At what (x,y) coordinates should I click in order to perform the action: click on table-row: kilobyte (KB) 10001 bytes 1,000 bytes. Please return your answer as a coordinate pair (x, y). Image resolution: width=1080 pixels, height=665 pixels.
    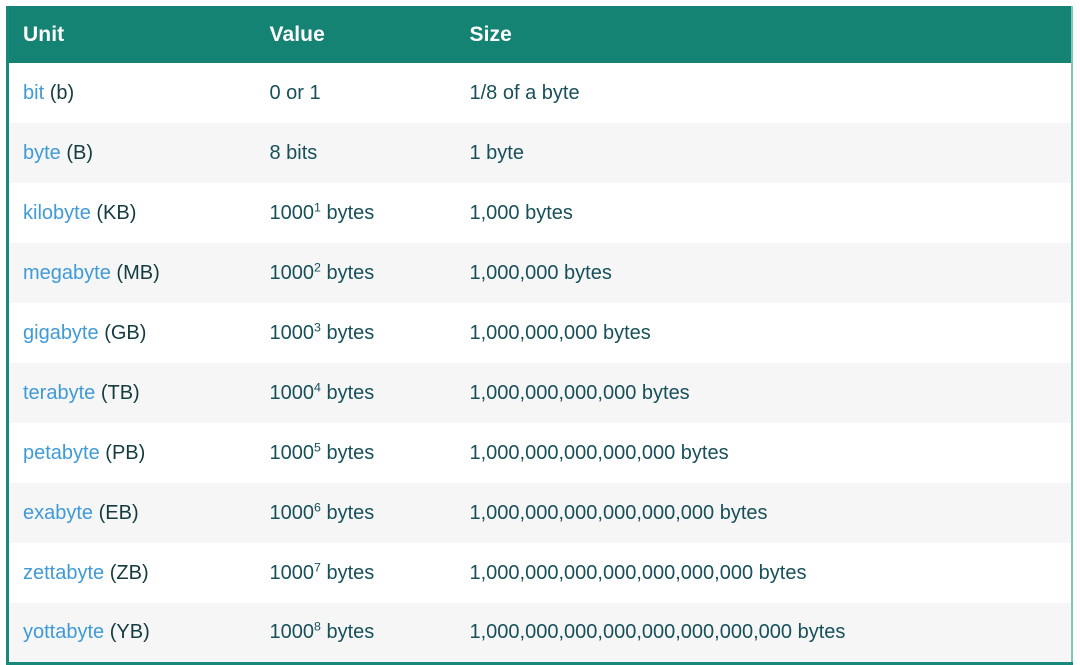
    Looking at the image, I should click on (539, 213).